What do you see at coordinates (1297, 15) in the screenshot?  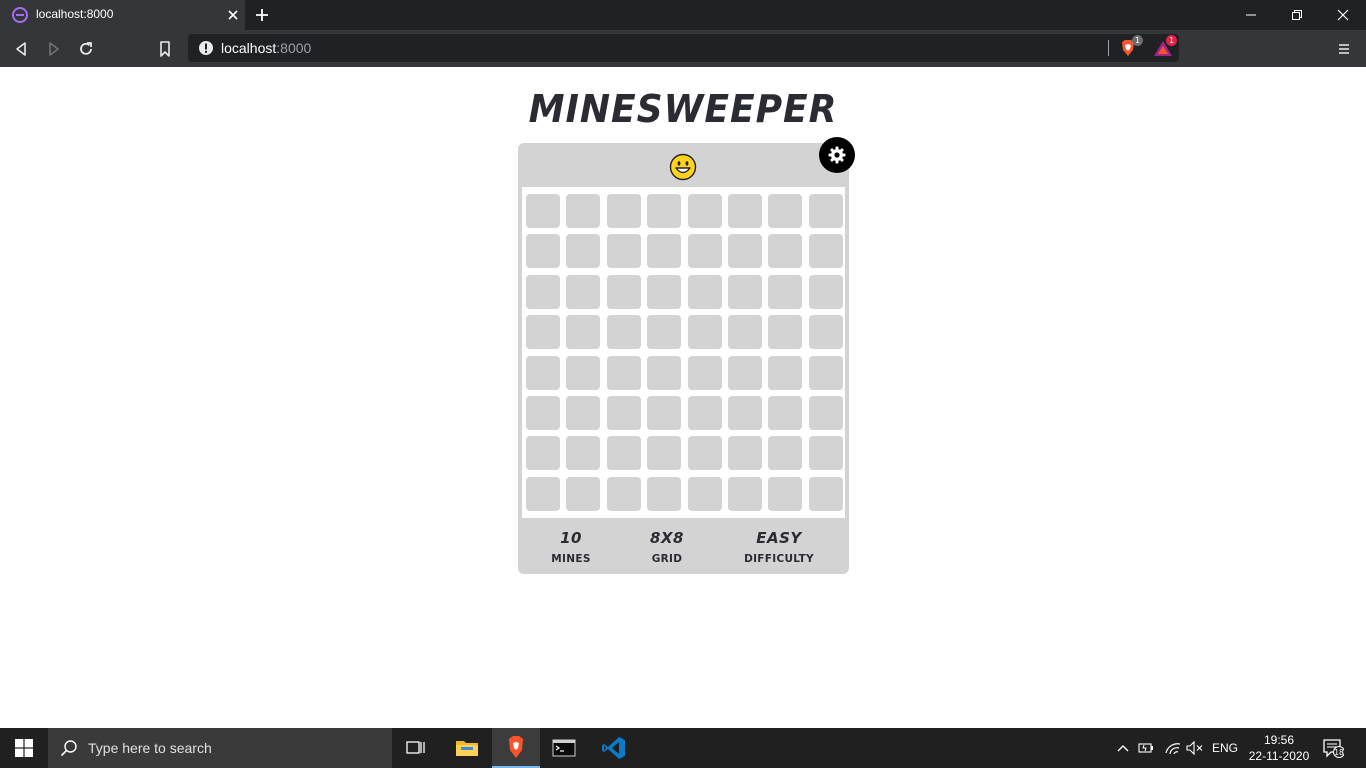 I see `restore-button` at bounding box center [1297, 15].